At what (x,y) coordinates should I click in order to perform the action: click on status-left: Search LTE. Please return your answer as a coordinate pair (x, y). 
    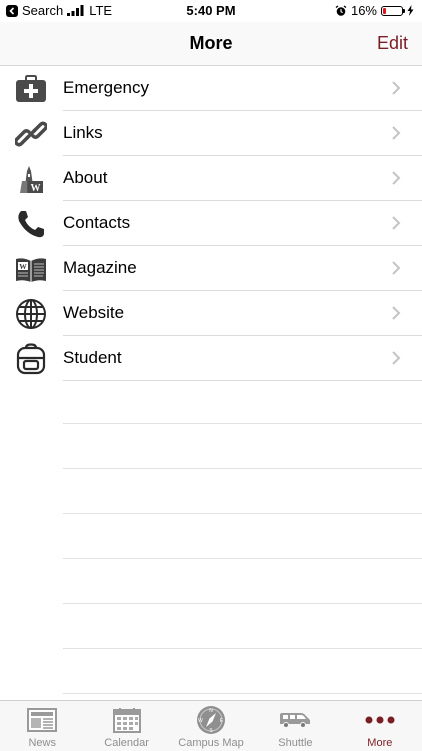
    Looking at the image, I should click on (59, 10).